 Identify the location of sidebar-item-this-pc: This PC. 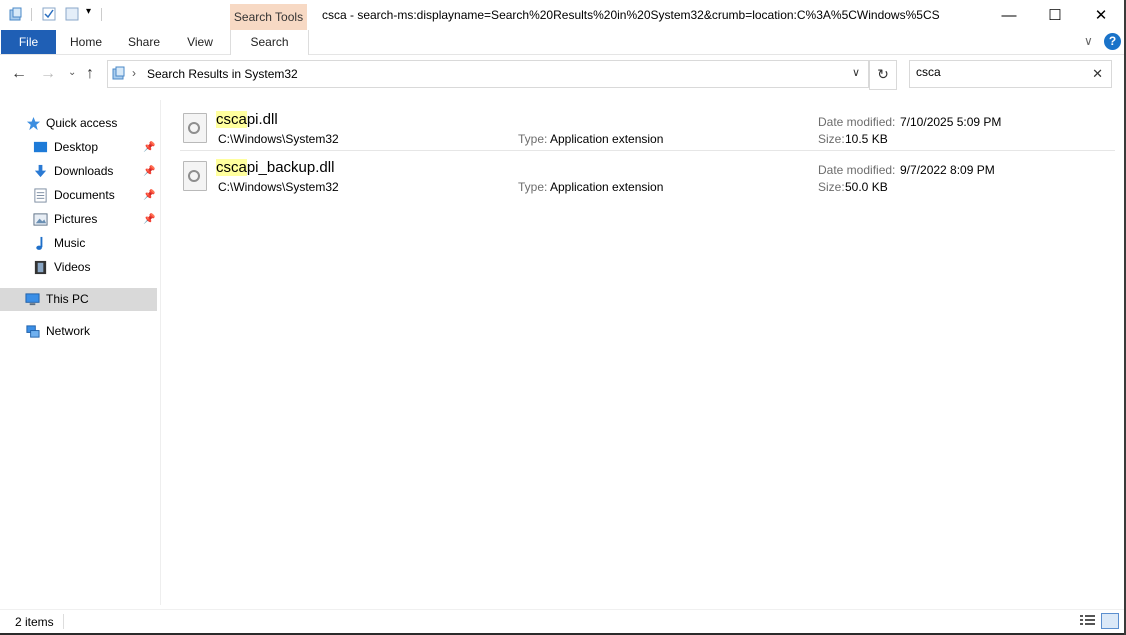
(78, 299).